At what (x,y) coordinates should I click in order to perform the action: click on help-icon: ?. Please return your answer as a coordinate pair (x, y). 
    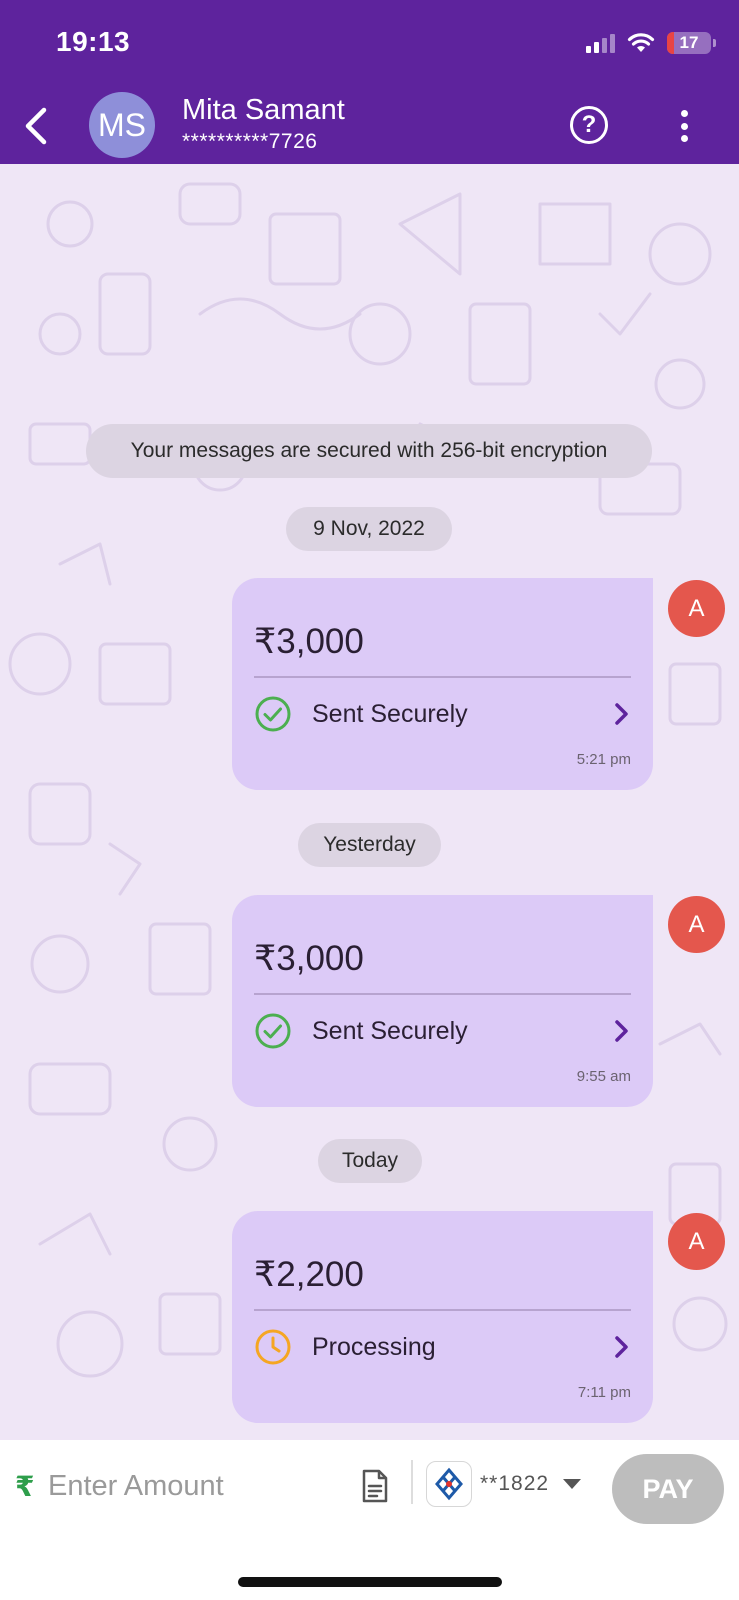
    Looking at the image, I should click on (589, 124).